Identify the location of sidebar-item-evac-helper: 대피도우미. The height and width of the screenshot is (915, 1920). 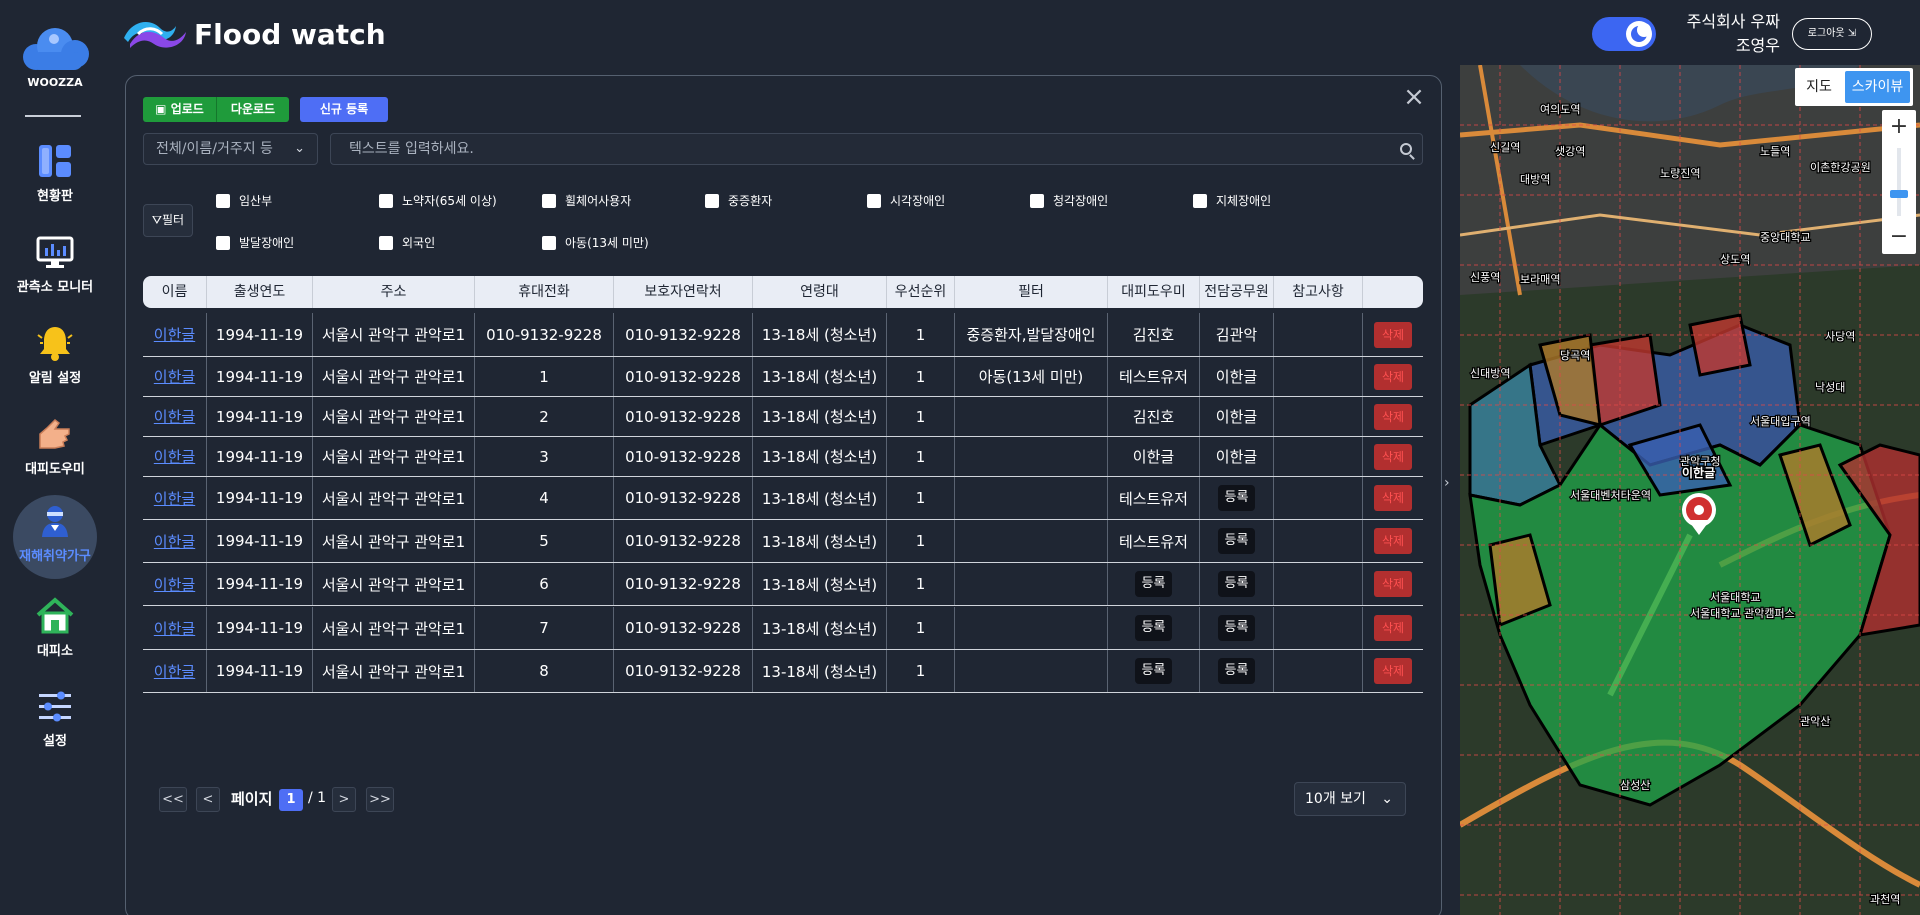
(55, 450).